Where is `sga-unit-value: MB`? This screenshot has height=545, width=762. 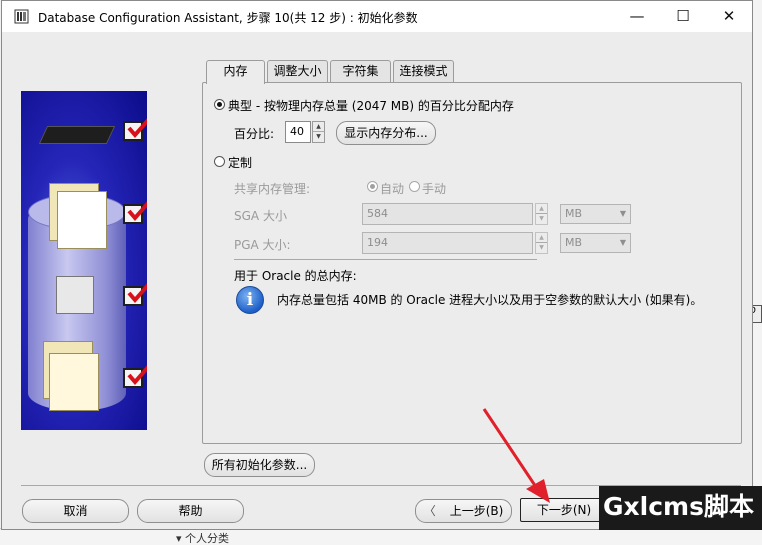
sga-unit-value: MB is located at coordinates (574, 213).